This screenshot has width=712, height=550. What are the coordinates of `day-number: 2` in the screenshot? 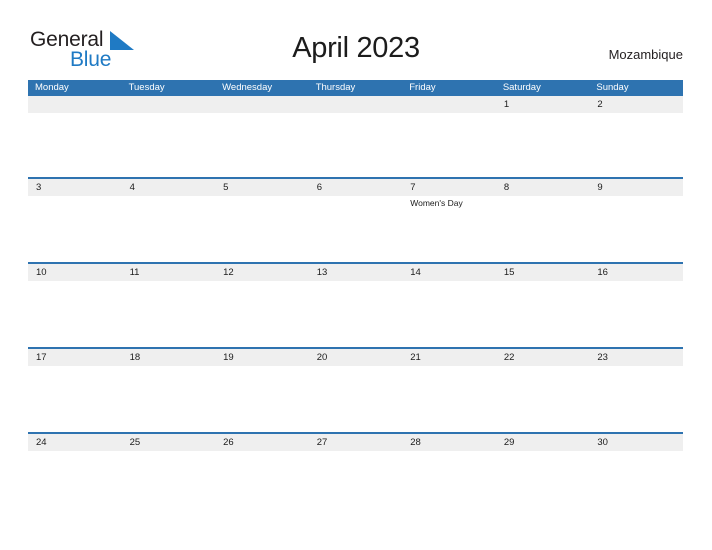 It's located at (636, 104).